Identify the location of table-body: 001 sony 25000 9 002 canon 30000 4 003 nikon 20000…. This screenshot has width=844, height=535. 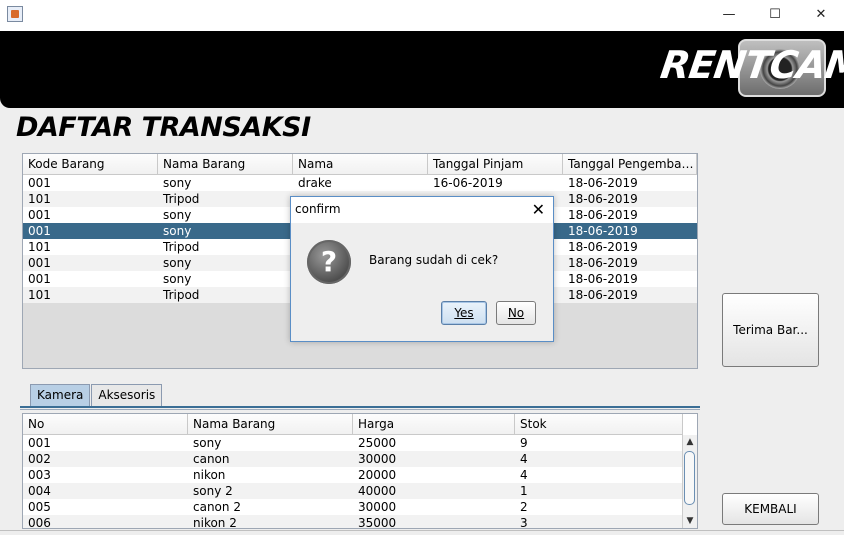
(353, 482).